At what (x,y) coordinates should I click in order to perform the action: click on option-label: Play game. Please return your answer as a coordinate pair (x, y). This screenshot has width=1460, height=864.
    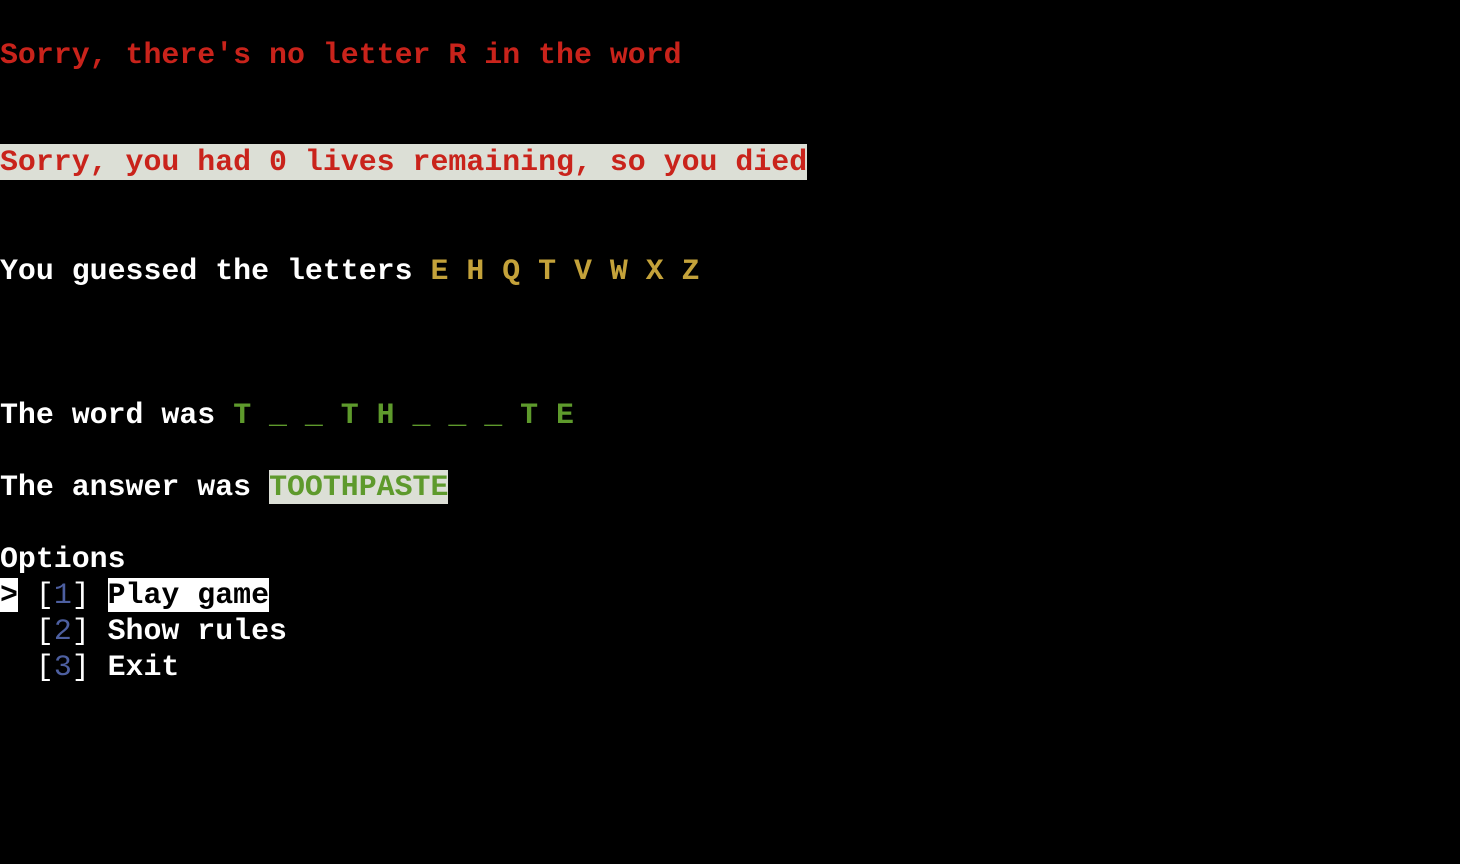
    Looking at the image, I should click on (188, 595).